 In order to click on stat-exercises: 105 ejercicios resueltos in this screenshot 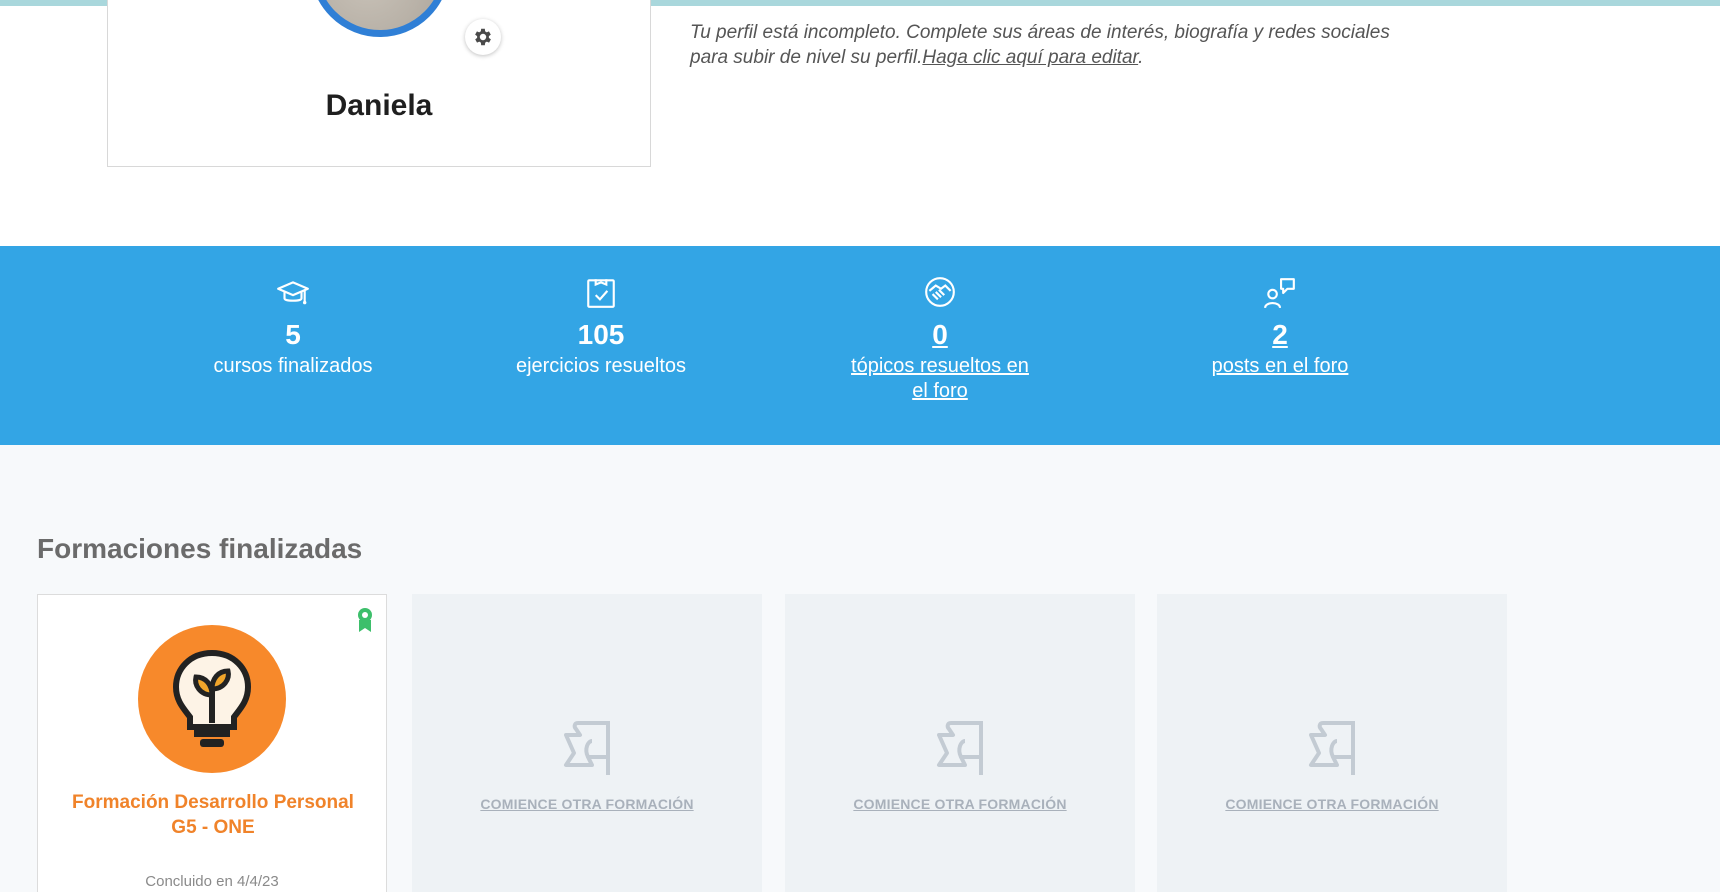, I will do `click(601, 327)`.